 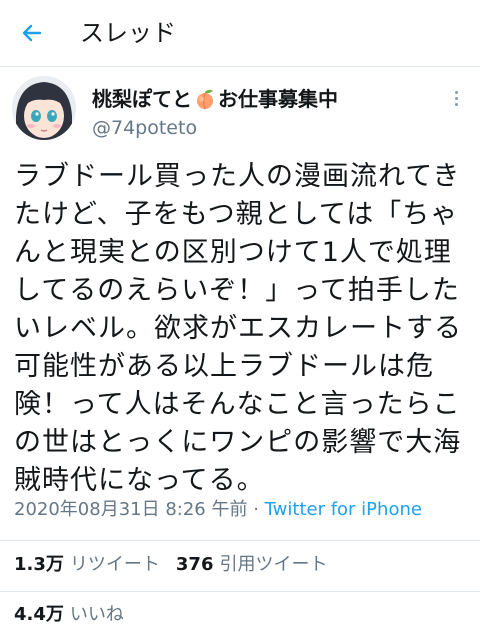 What do you see at coordinates (238, 328) in the screenshot?
I see `tweet-line: いレベル。欲求がエスカレートする` at bounding box center [238, 328].